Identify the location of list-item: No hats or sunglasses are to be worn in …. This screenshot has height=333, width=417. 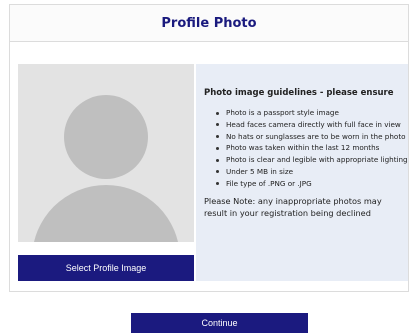
(312, 137).